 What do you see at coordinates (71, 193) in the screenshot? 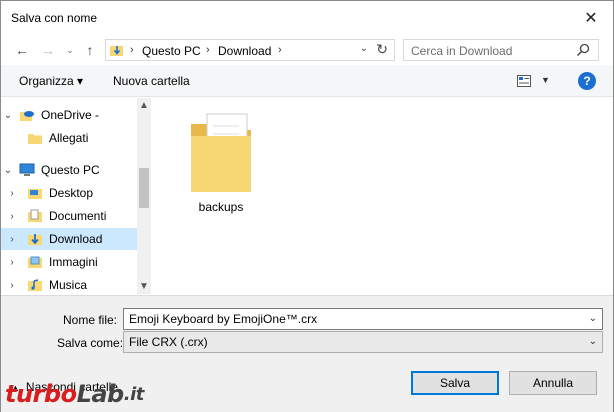
I see `sidebar-item-label: Desktop` at bounding box center [71, 193].